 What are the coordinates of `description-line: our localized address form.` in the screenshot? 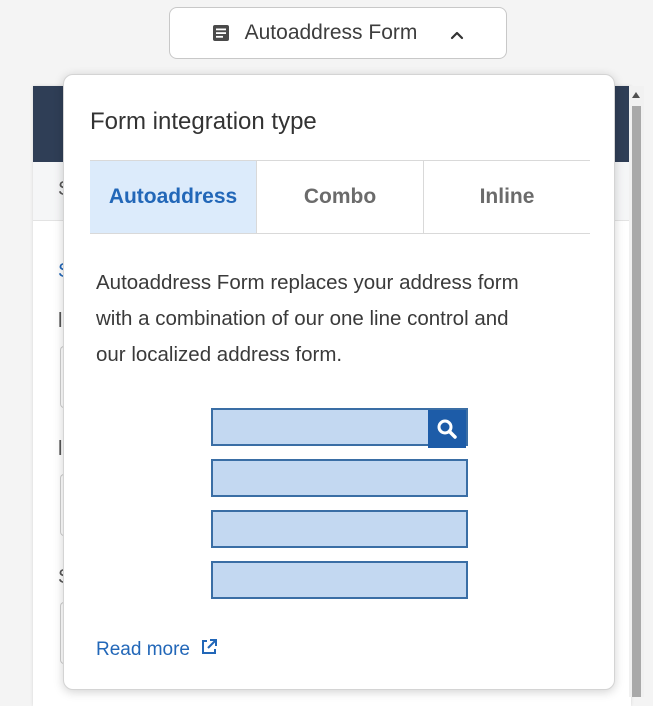 It's located at (219, 354).